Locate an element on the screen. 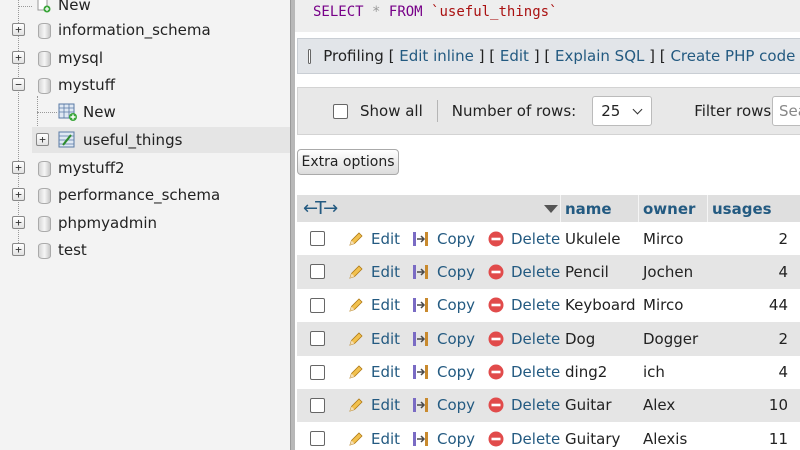  explain-sql-link: Explain SQL is located at coordinates (599, 56).